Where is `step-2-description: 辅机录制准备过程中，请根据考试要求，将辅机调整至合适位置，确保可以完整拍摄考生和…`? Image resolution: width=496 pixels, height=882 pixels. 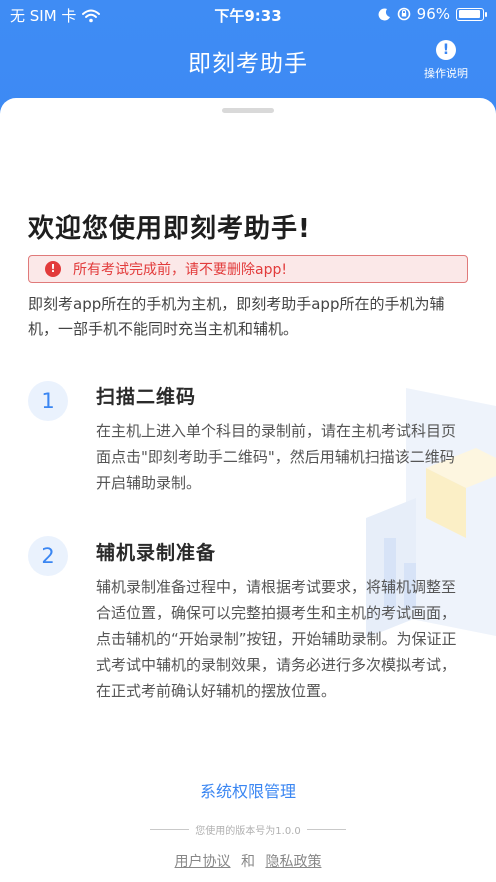
step-2-description: 辅机录制准备过程中，请根据考试要求，将辅机调整至合适位置，确保可以完整拍摄考生和… is located at coordinates (276, 639).